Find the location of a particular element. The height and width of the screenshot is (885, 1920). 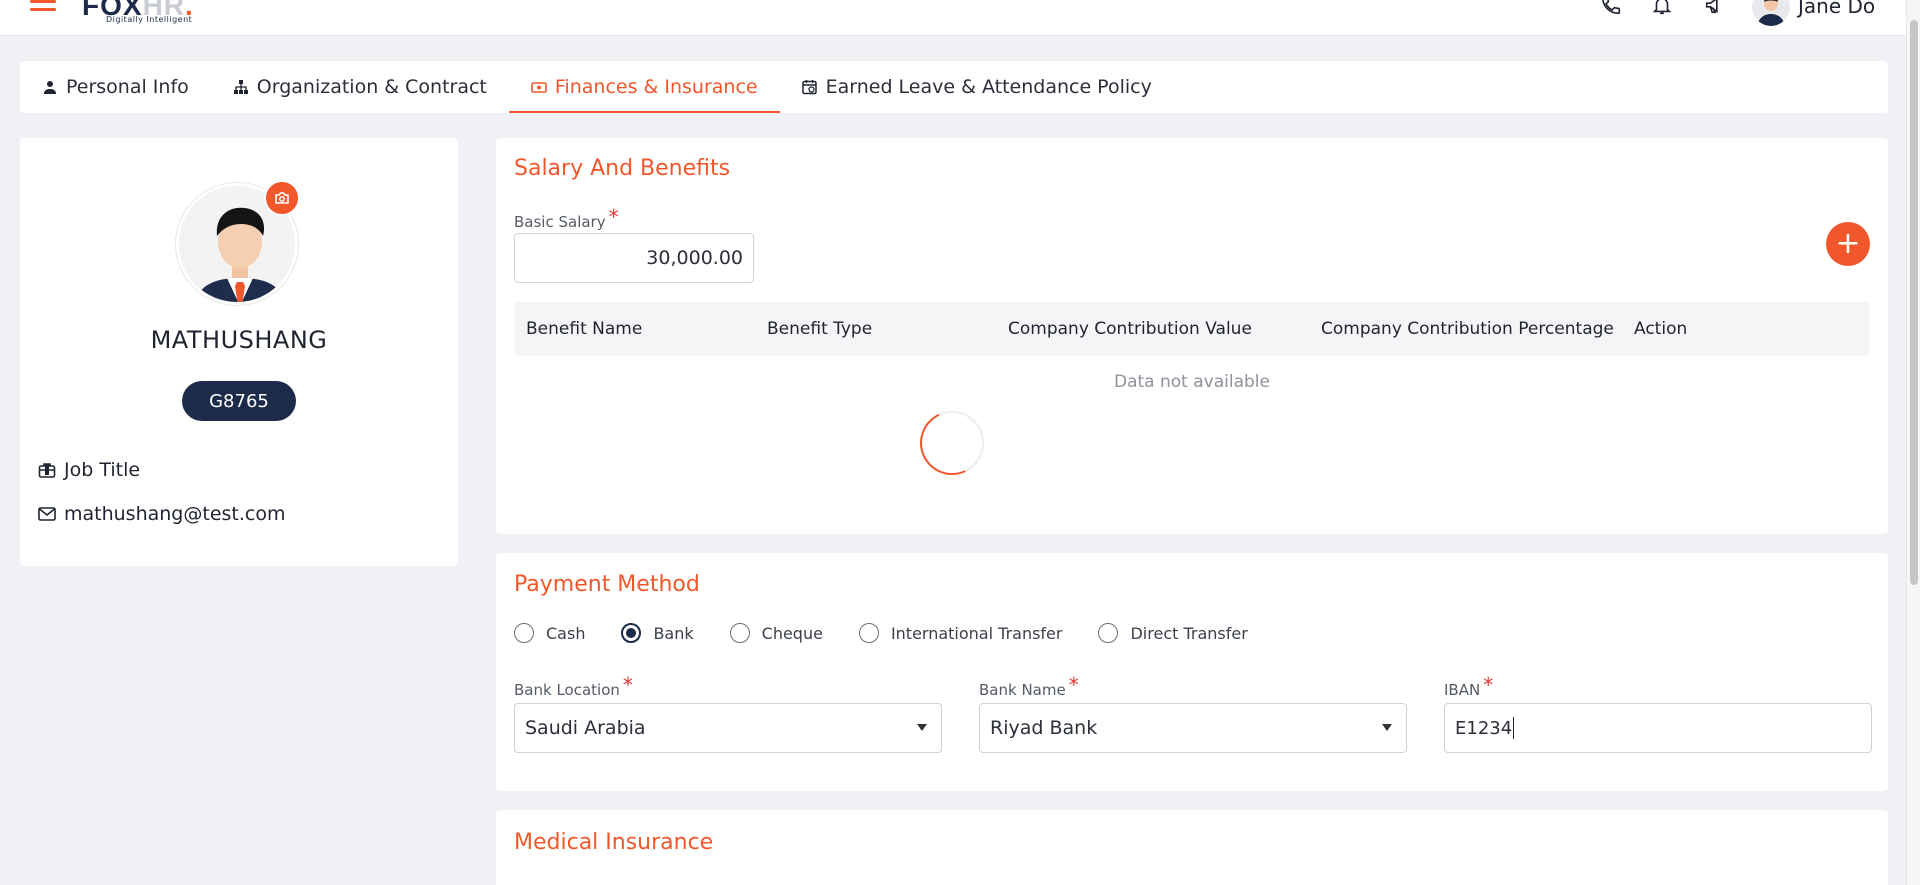

bank-name-select: Riyad Bank is located at coordinates (1193, 728).